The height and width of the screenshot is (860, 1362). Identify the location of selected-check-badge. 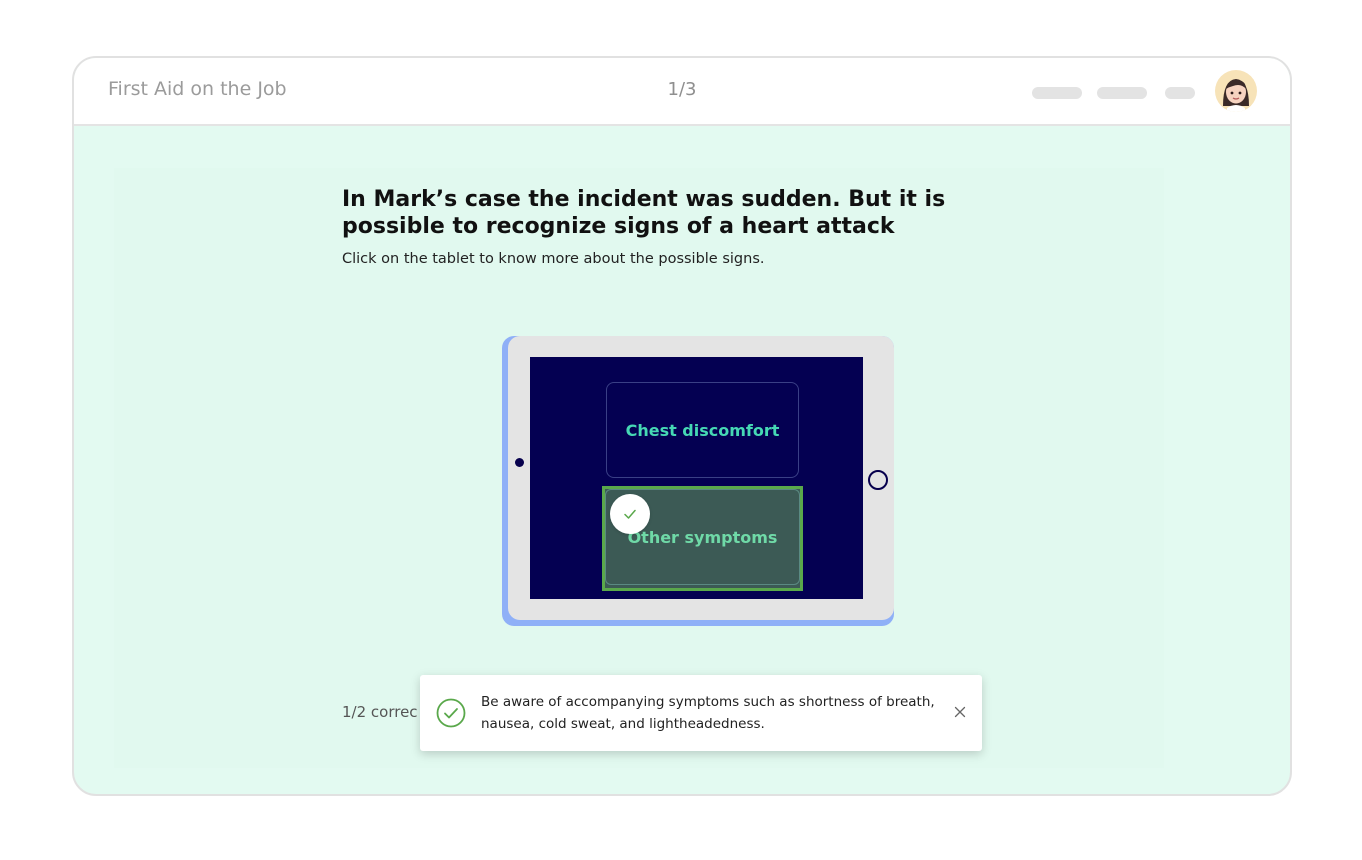
(630, 514).